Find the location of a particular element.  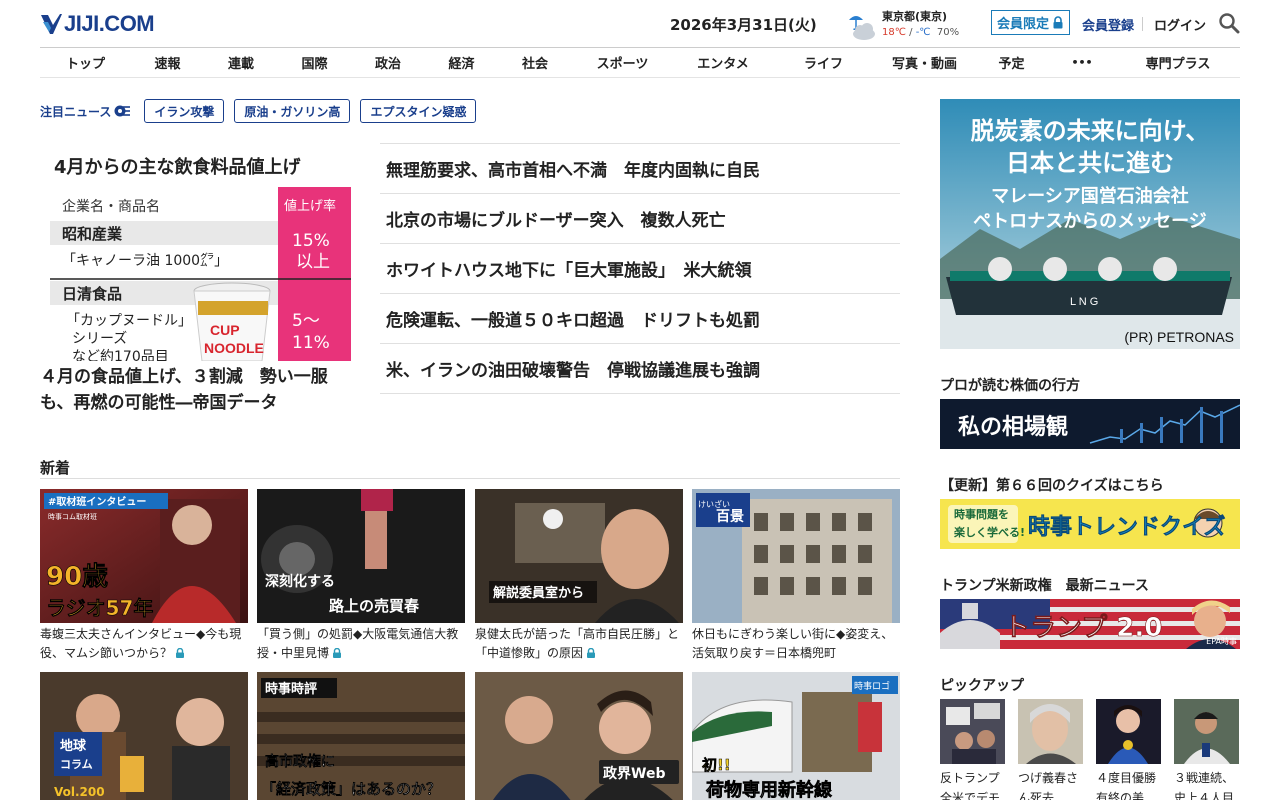

pickup-text: ４度目優勝有終の美 is located at coordinates (1126, 785).